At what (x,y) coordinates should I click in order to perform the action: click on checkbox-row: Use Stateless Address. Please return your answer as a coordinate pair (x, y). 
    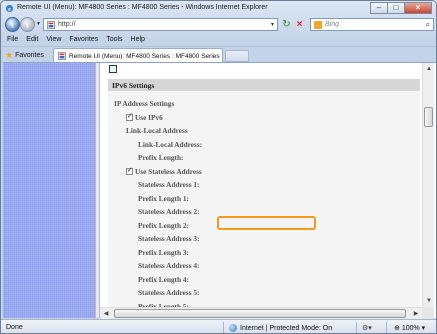
    Looking at the image, I should click on (164, 171).